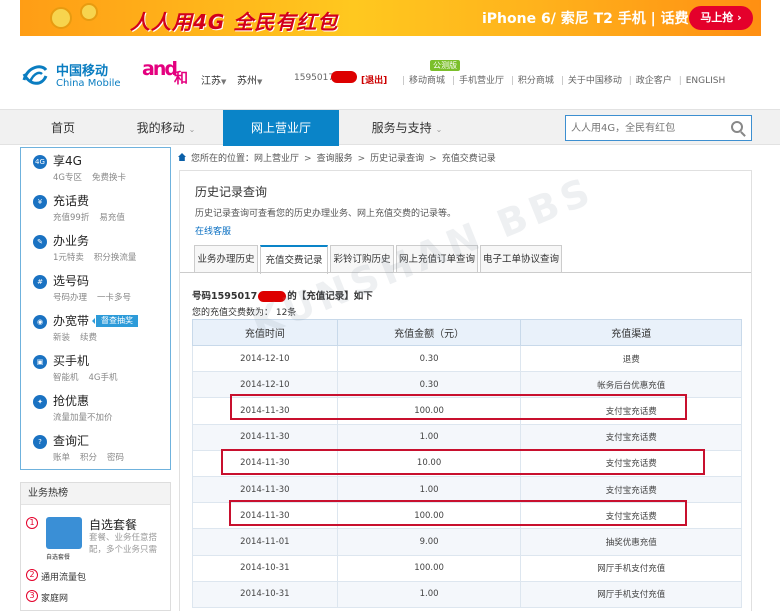 The height and width of the screenshot is (611, 780). Describe the element at coordinates (213, 230) in the screenshot. I see `online-support-link: 在线客服` at that location.